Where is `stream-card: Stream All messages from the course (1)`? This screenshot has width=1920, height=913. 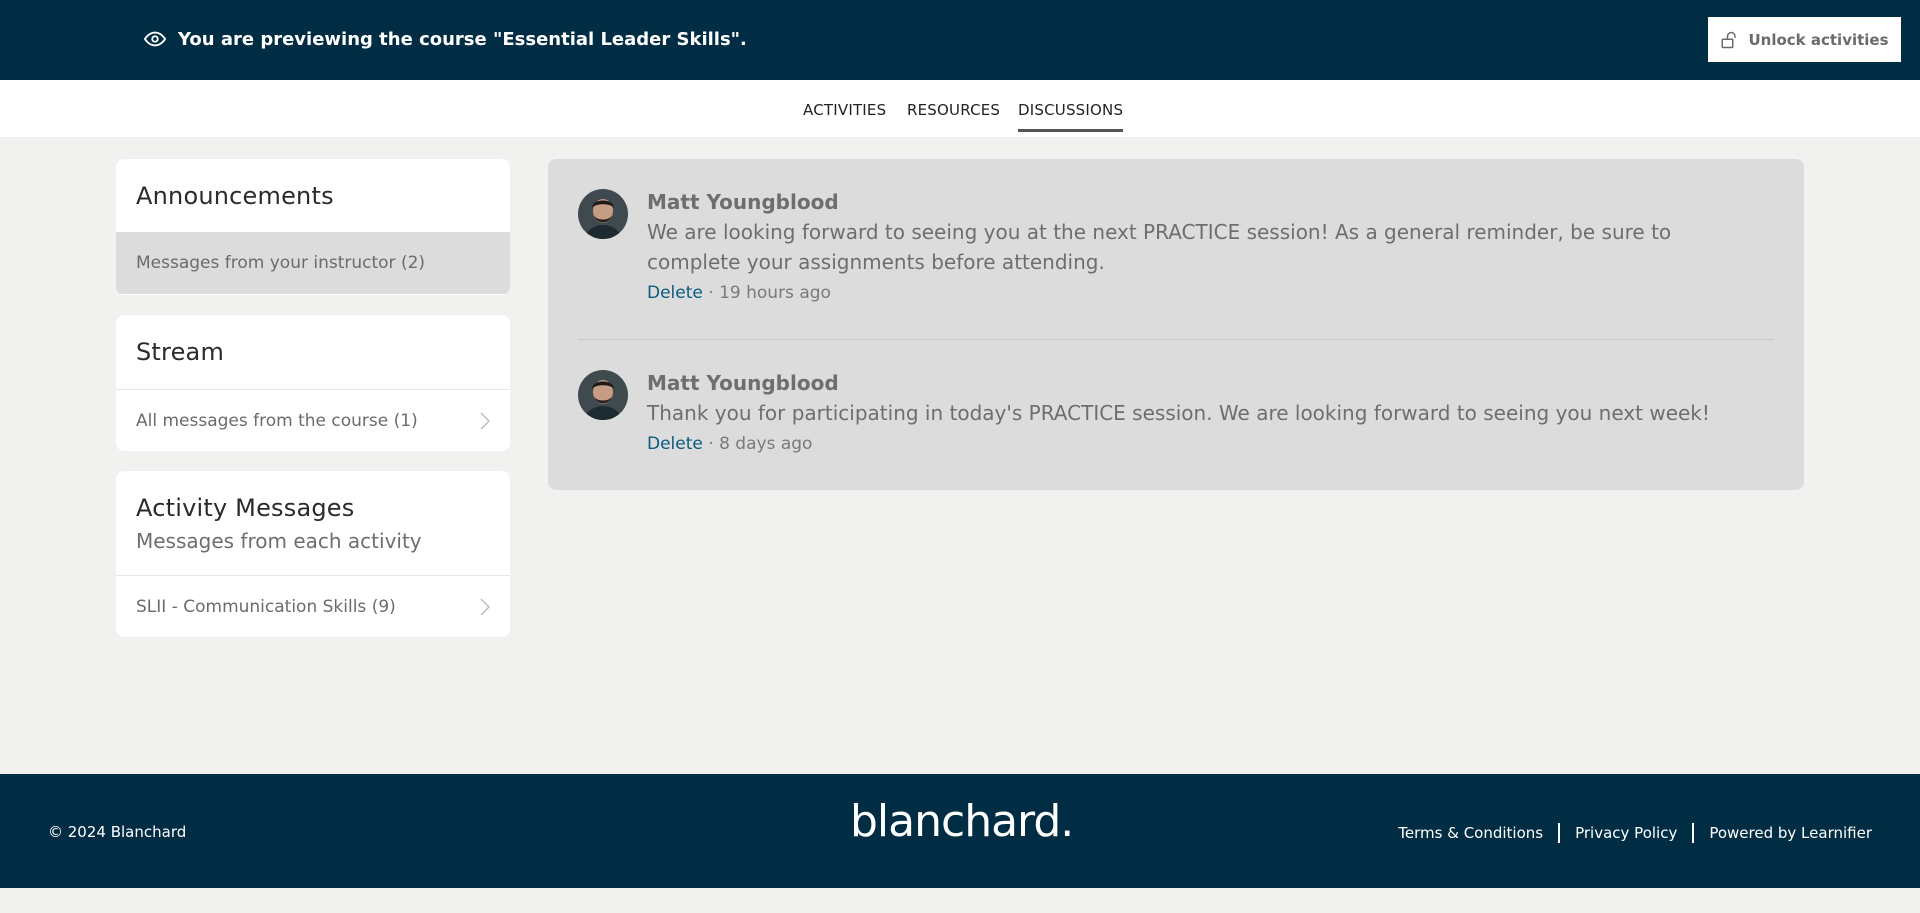 stream-card: Stream All messages from the course (1) is located at coordinates (313, 383).